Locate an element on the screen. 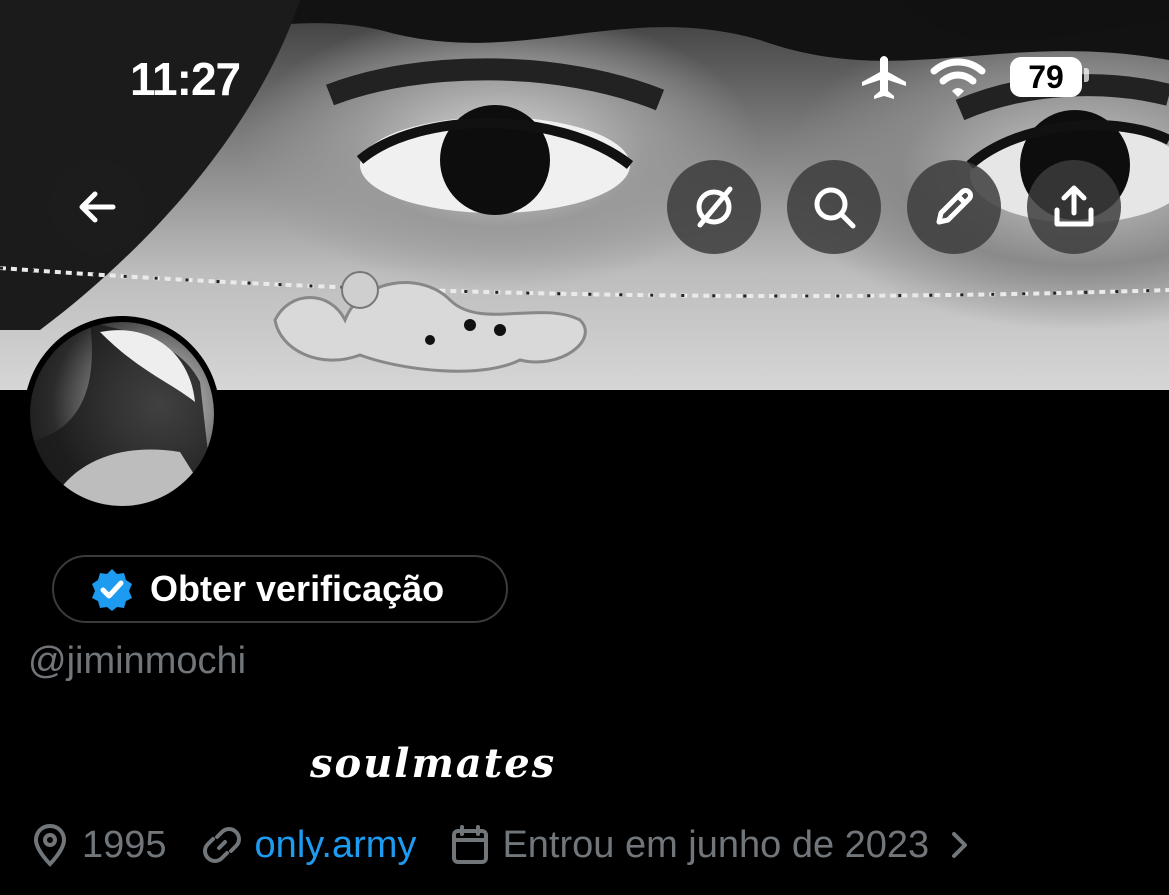 The image size is (1169, 895). edit-button is located at coordinates (954, 207).